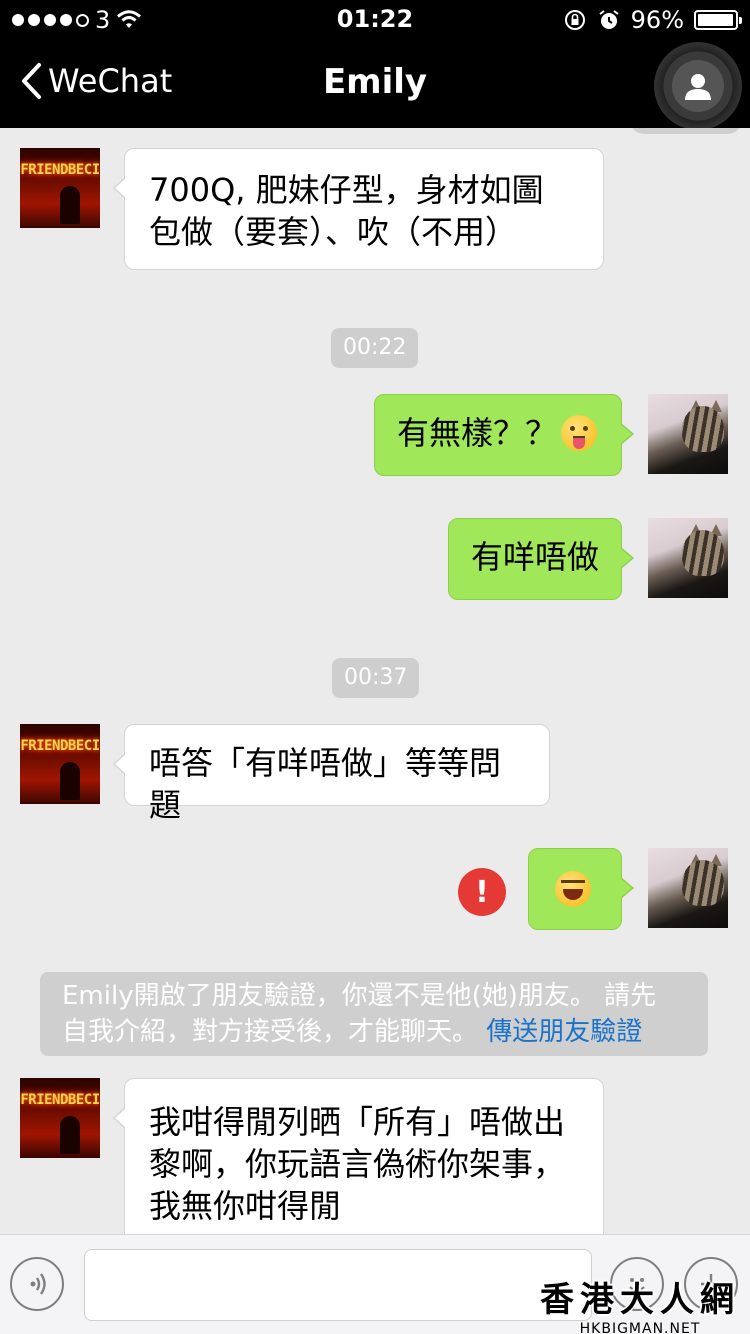  What do you see at coordinates (274, 1032) in the screenshot?
I see `notice-text-line2: 自我介紹，對方接受後，才能聊天。` at bounding box center [274, 1032].